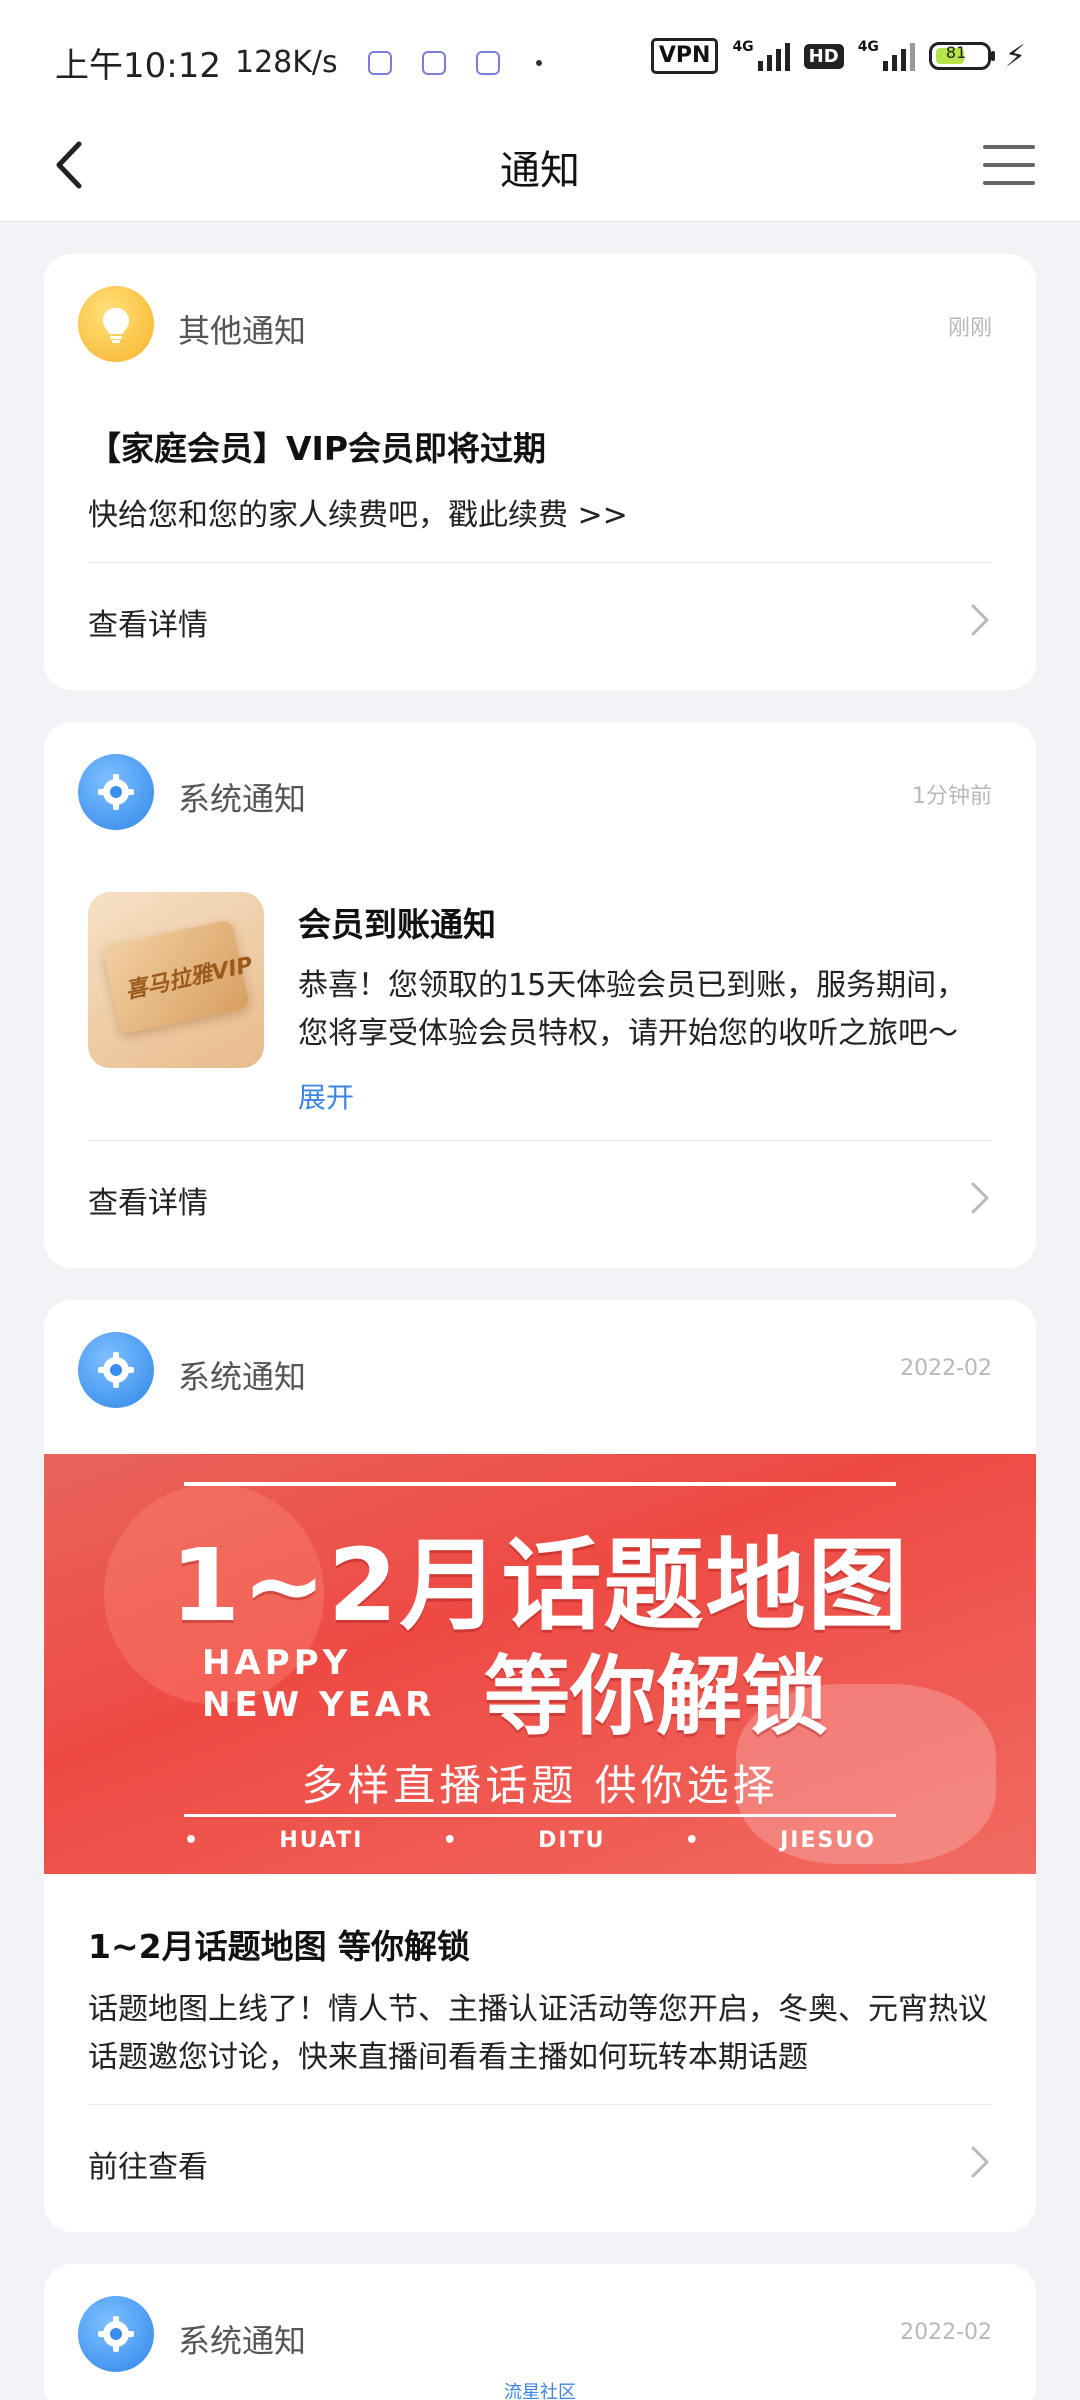 The image size is (1080, 2400). I want to click on status-time: 上午10:12, so click(138, 66).